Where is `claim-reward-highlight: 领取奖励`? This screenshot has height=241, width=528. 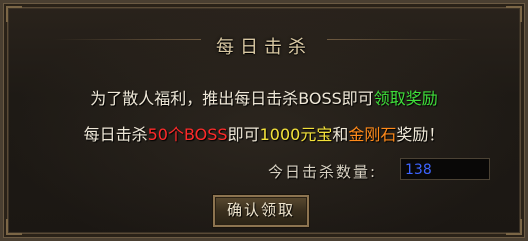
claim-reward-highlight: 领取奖励 is located at coordinates (405, 98).